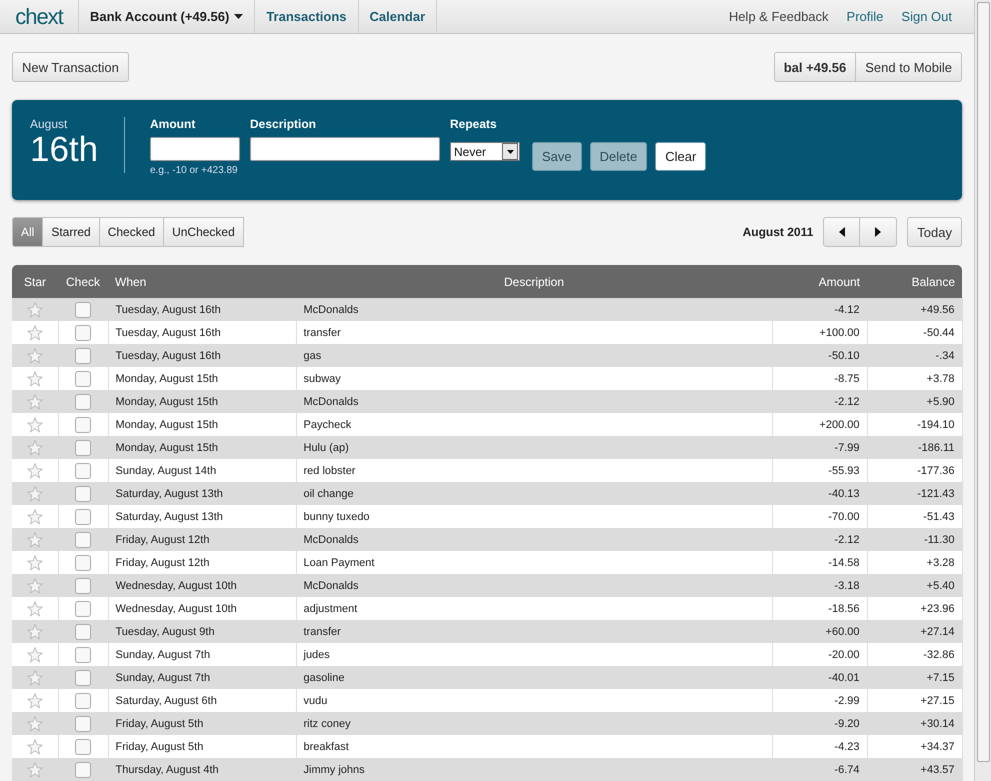 The height and width of the screenshot is (781, 991). What do you see at coordinates (534, 608) in the screenshot?
I see `table-cell: adjustment` at bounding box center [534, 608].